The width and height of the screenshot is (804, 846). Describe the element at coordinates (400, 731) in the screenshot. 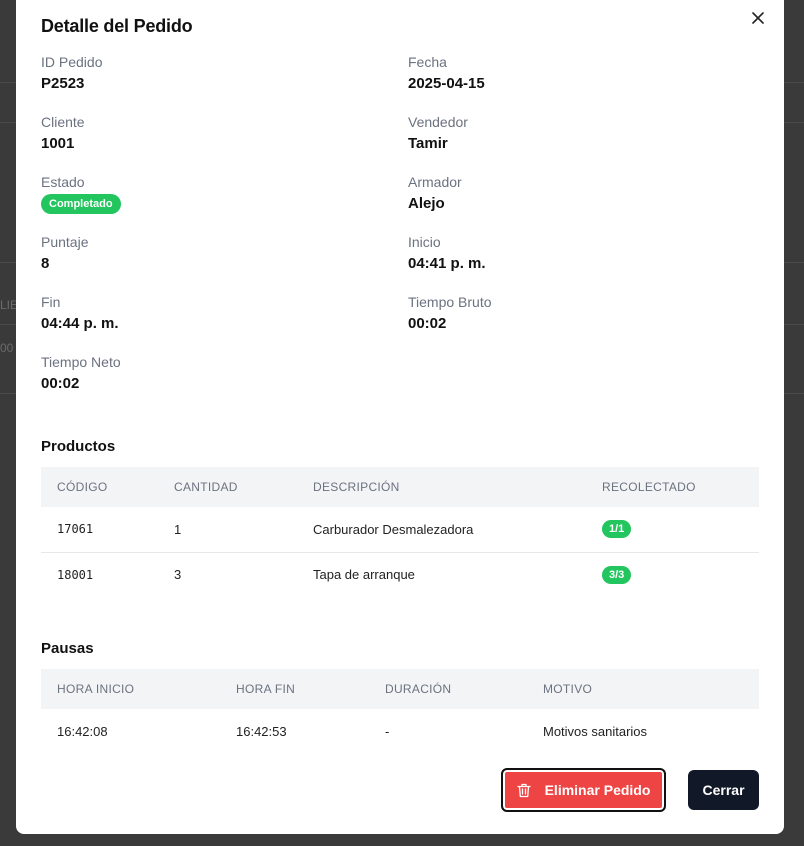

I see `table-row: 16:42:08 16:42:53 - Motivos sanitarios` at that location.